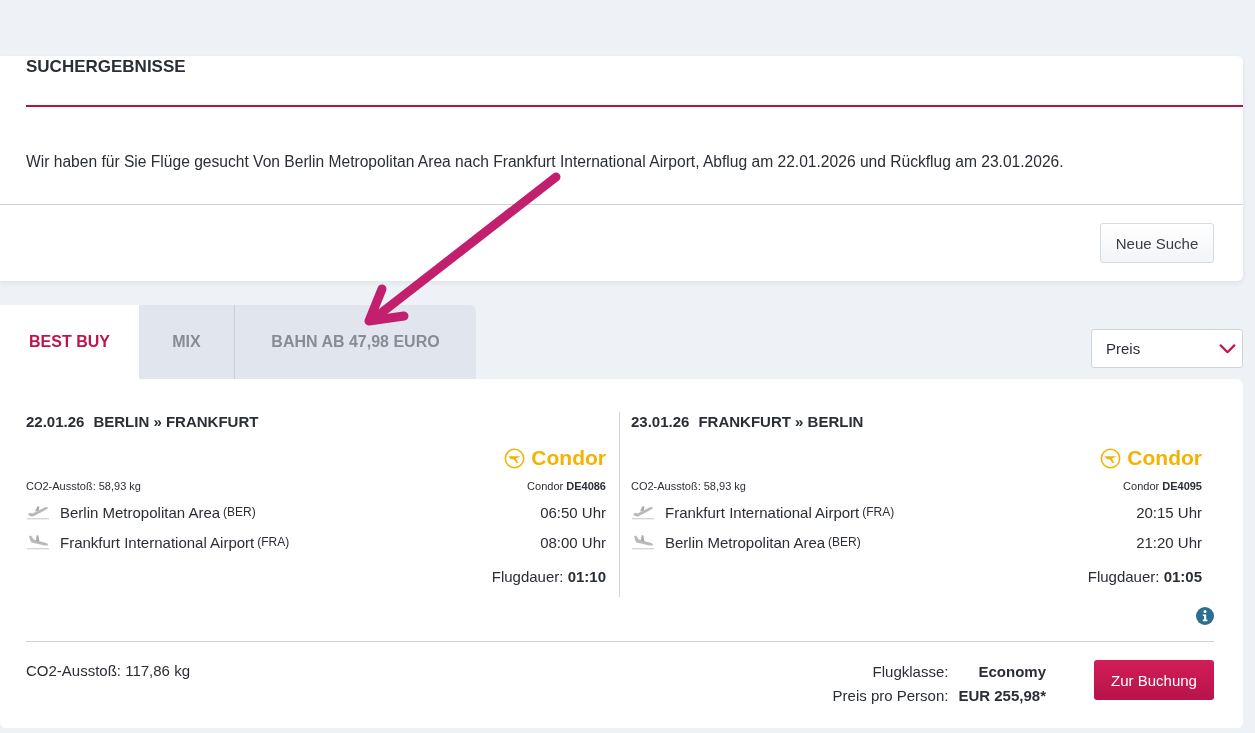 Image resolution: width=1255 pixels, height=733 pixels. What do you see at coordinates (1169, 512) in the screenshot?
I see `flight-time: 20:15 Uhr` at bounding box center [1169, 512].